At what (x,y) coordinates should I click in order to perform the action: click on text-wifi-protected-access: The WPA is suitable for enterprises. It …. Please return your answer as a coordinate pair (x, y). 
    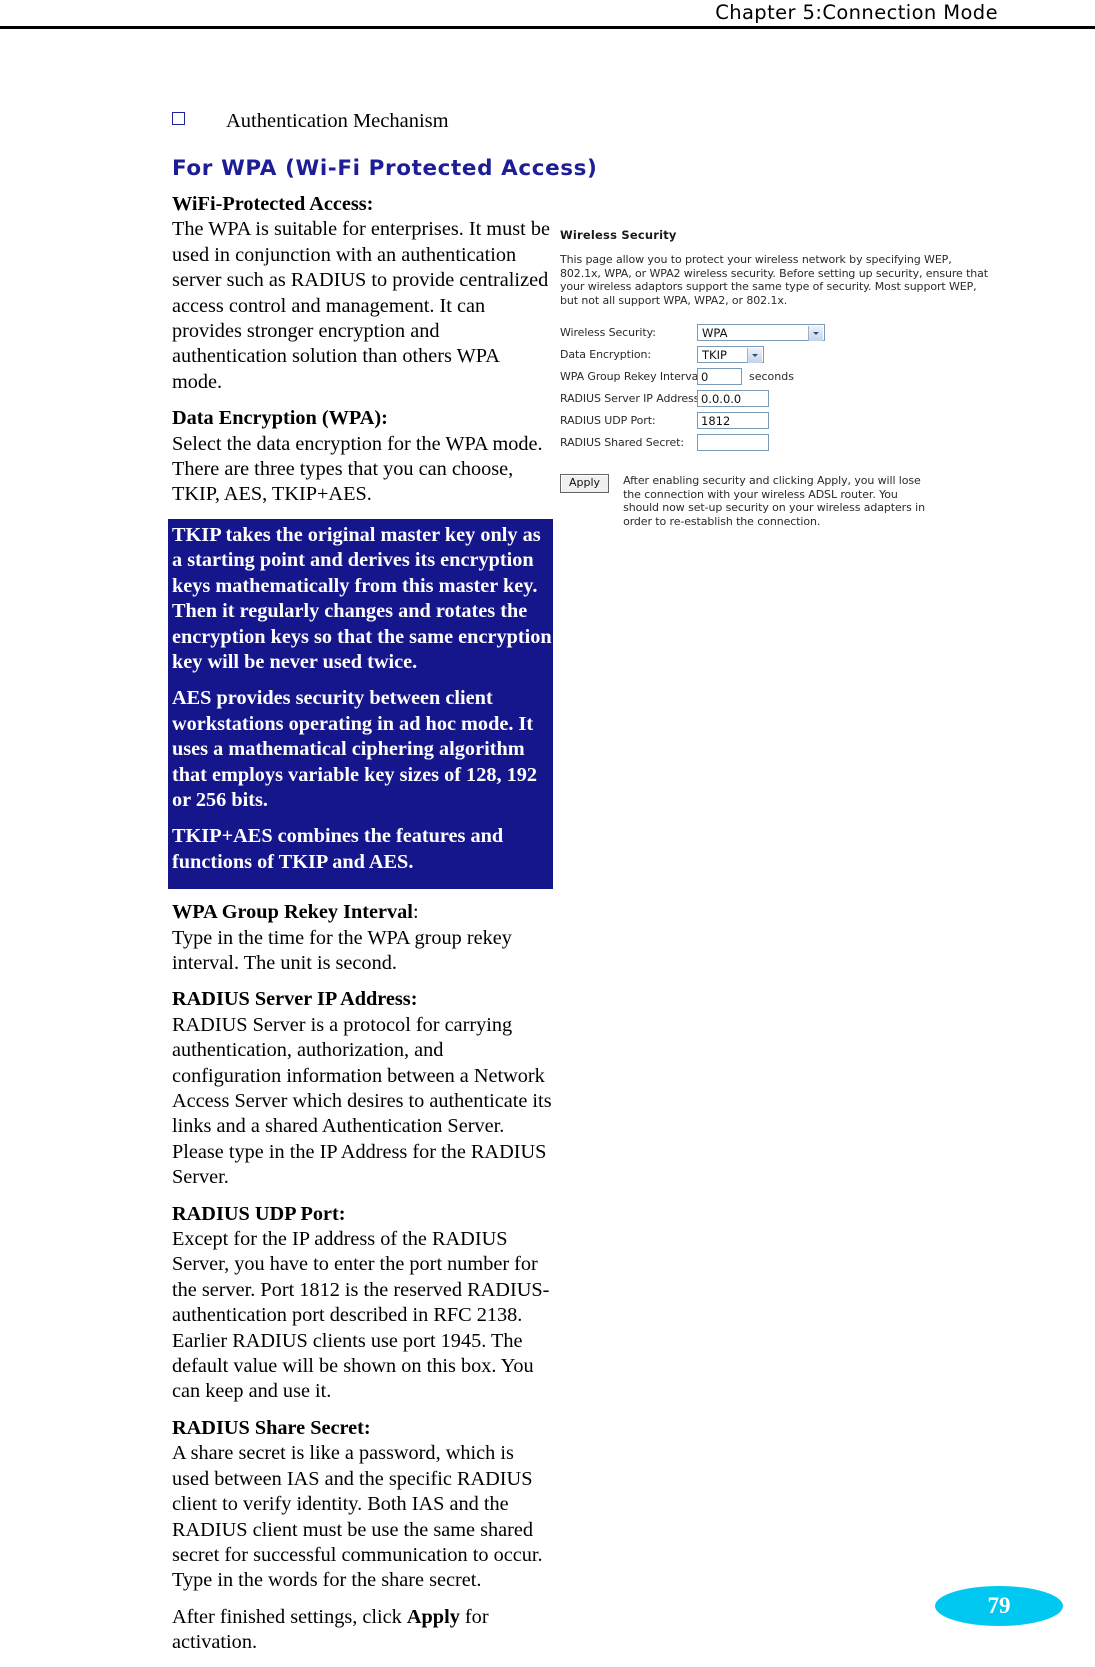
    Looking at the image, I should click on (361, 305).